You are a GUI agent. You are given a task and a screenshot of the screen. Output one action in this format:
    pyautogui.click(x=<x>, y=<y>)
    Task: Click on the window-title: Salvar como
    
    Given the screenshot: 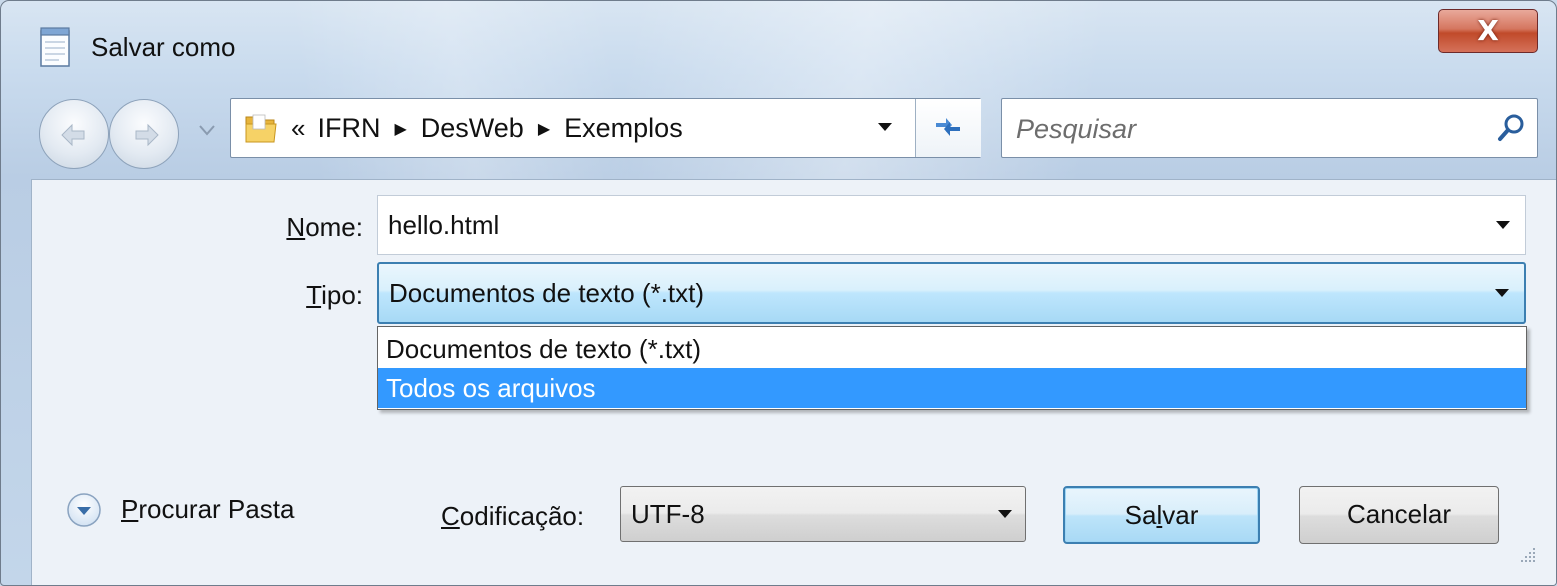 What is the action you would take?
    pyautogui.click(x=163, y=47)
    